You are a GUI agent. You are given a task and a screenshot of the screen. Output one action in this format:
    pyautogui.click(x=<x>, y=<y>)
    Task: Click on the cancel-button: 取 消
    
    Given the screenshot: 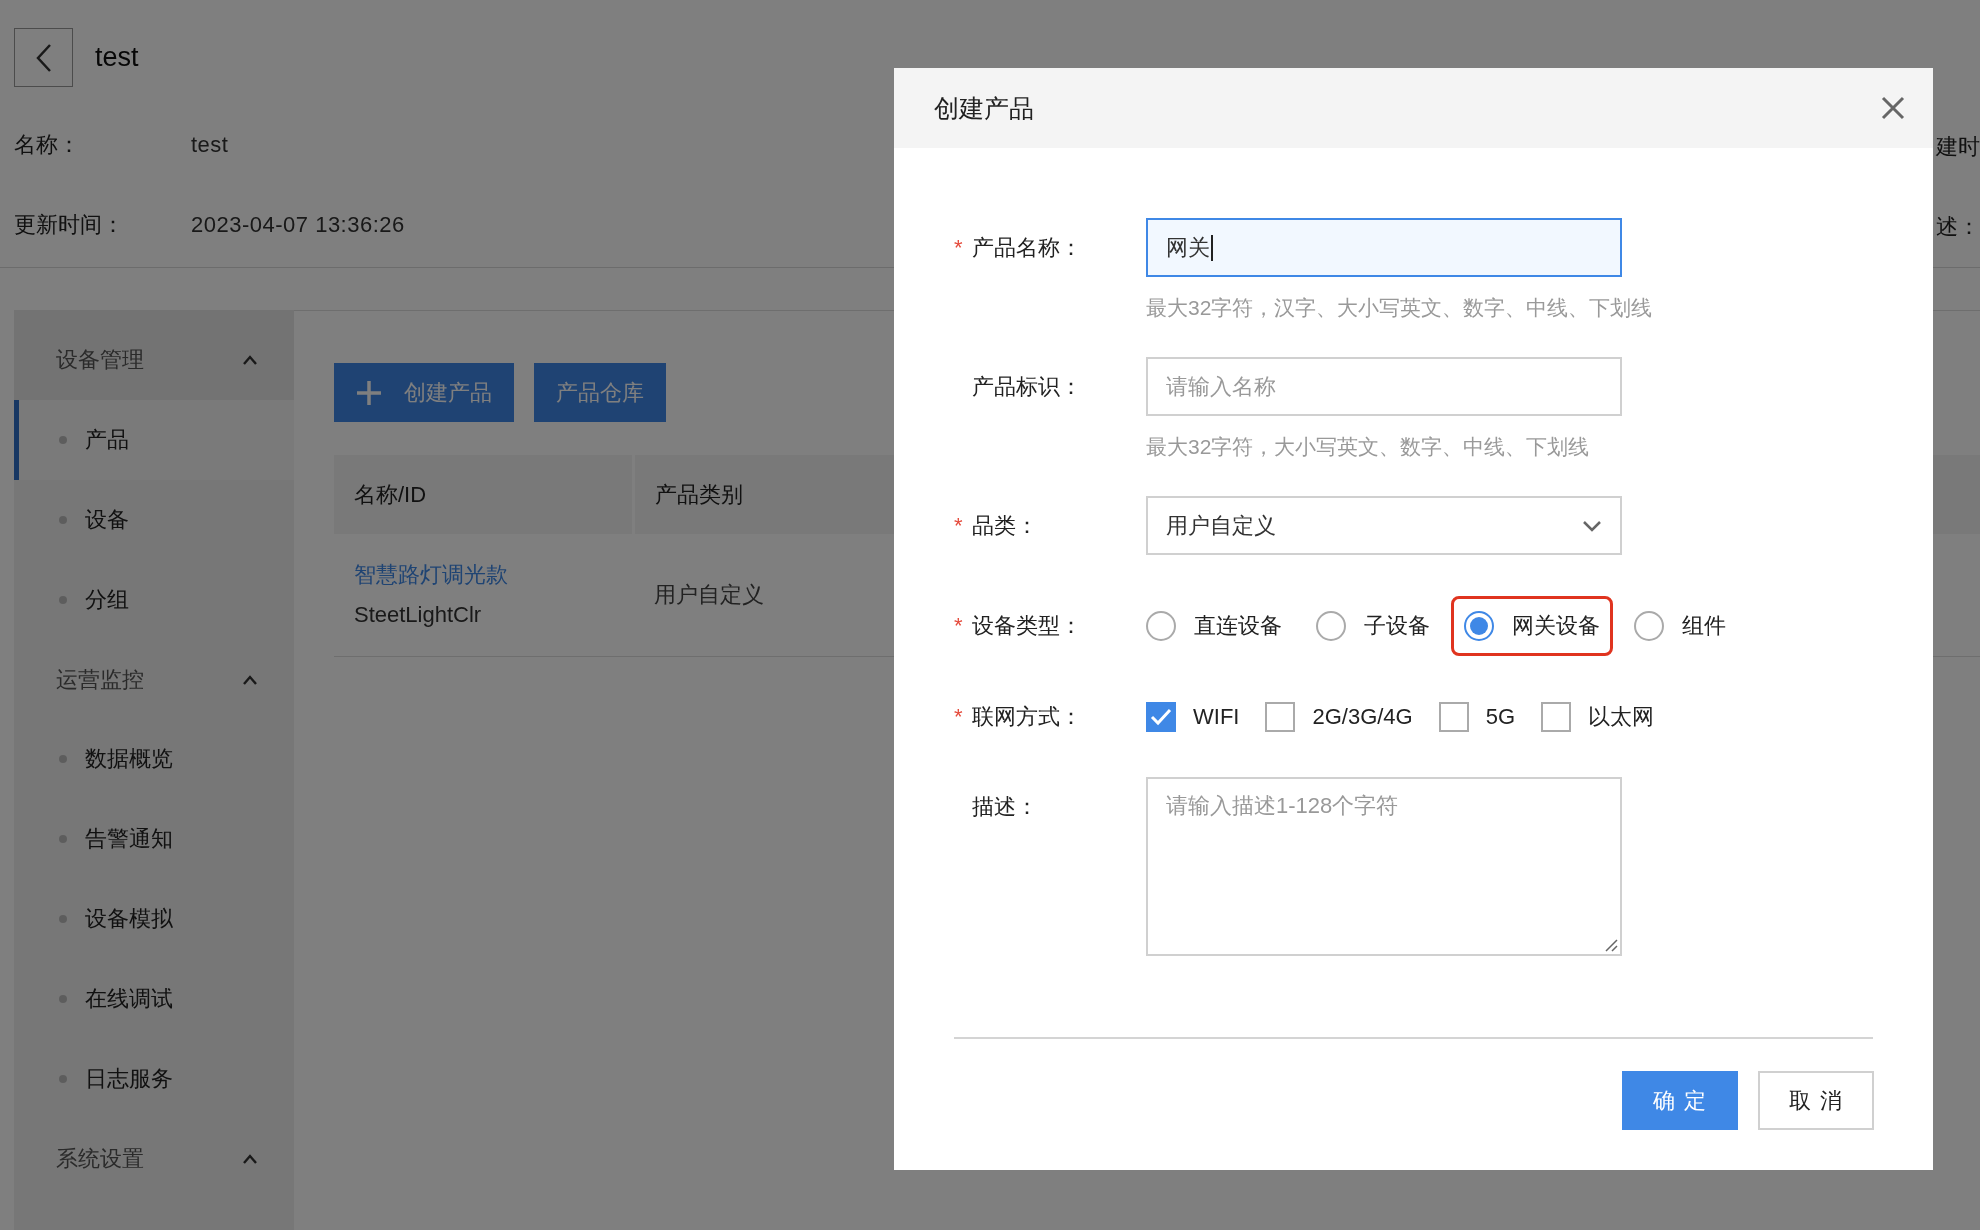 What is the action you would take?
    pyautogui.click(x=1816, y=1100)
    